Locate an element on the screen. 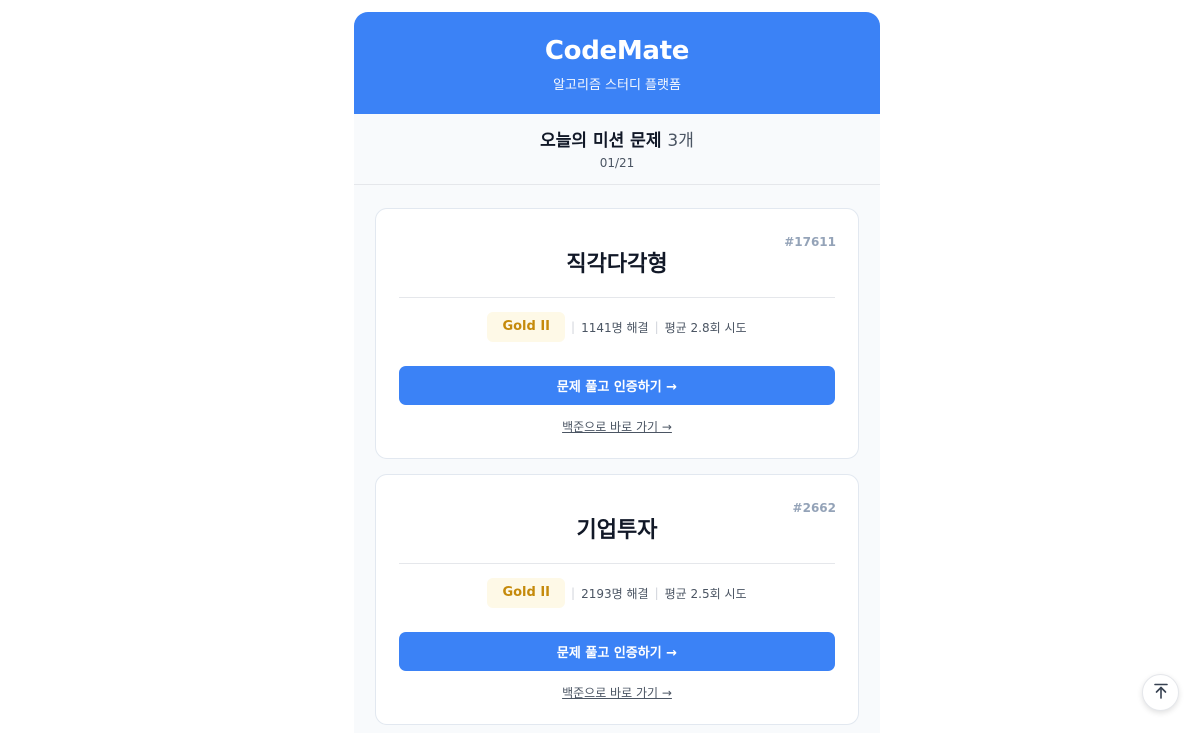  avg-attempts: 평균 2.5회 시도 is located at coordinates (705, 593).